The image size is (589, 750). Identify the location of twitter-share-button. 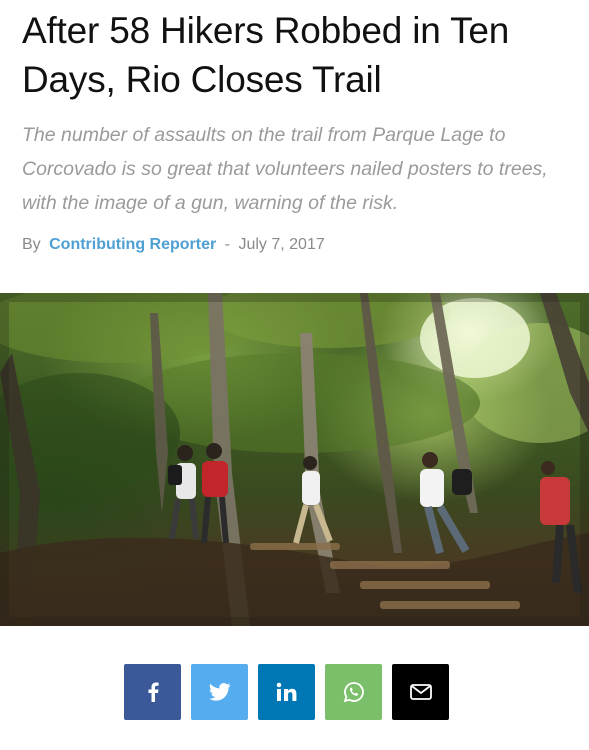
(219, 692).